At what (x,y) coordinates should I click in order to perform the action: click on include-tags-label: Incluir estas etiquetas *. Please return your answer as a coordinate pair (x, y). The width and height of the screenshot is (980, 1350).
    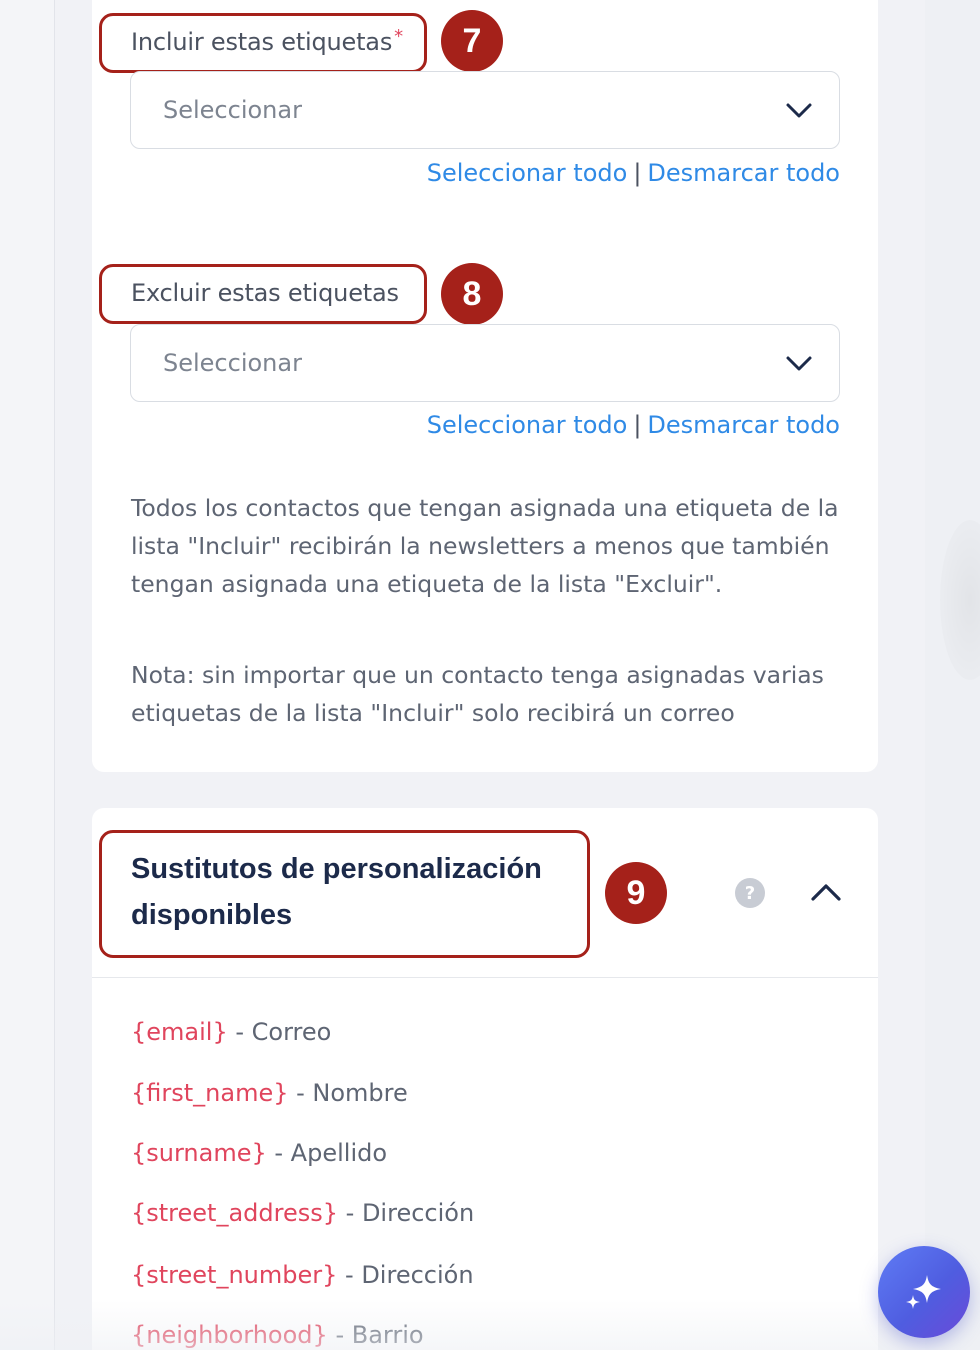
    Looking at the image, I should click on (267, 41).